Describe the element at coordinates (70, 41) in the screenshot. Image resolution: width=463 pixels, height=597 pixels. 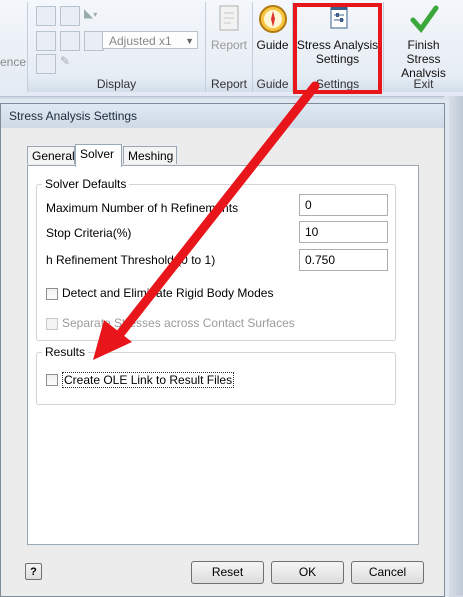
I see `display-copy-icon` at that location.